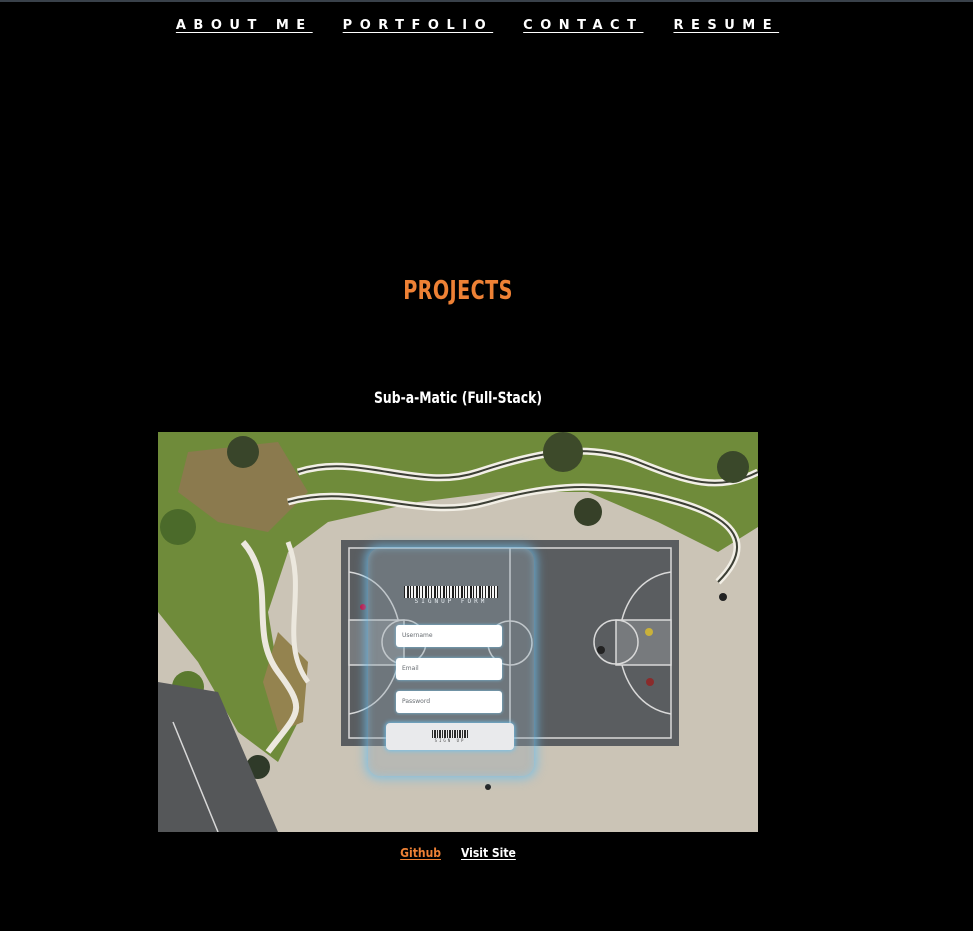  What do you see at coordinates (726, 25) in the screenshot?
I see `nav-resume: RESUME` at bounding box center [726, 25].